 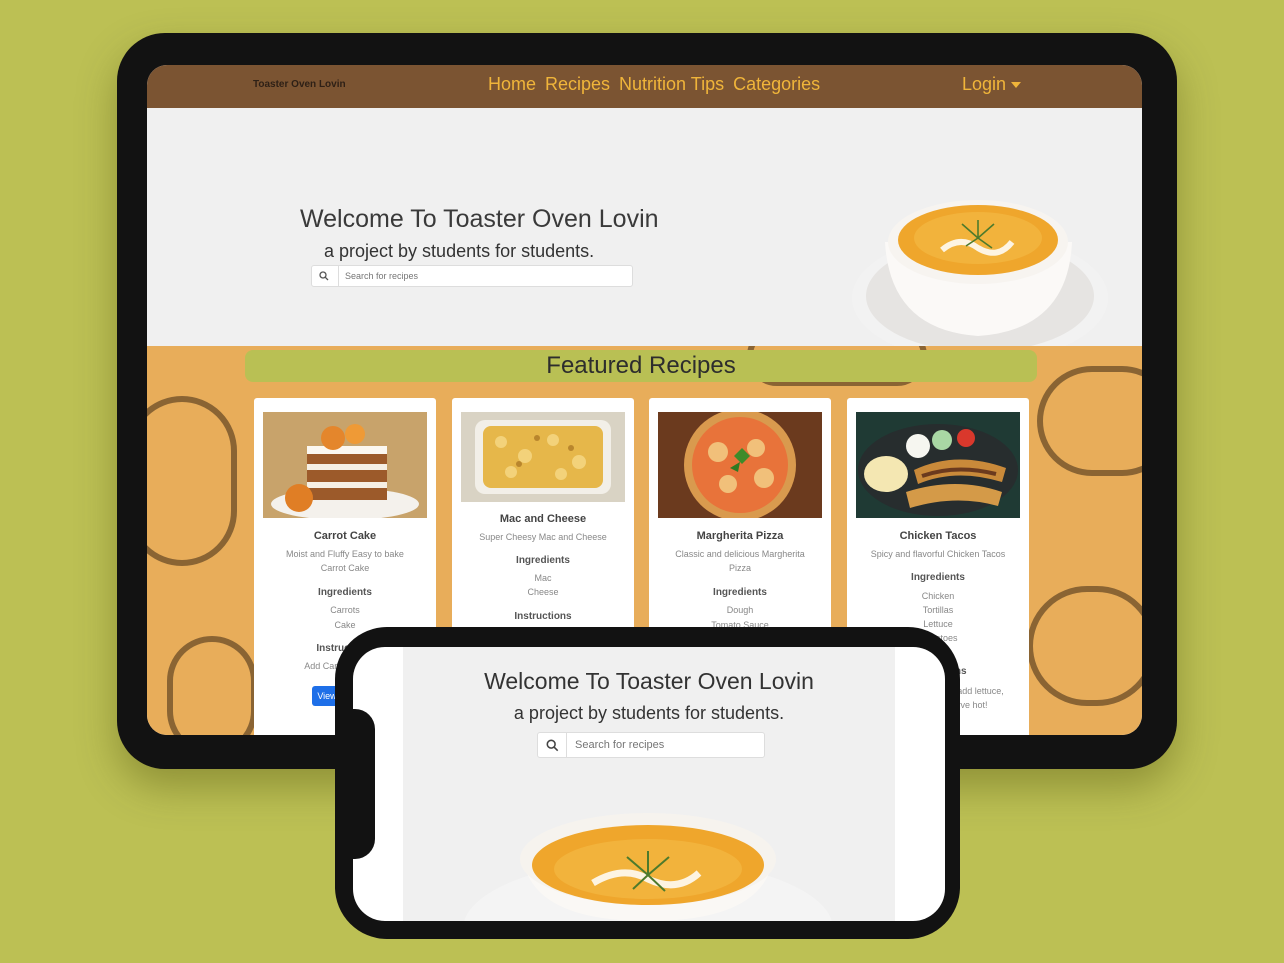 I want to click on recipe-title: Margherita Pizza, so click(x=740, y=536).